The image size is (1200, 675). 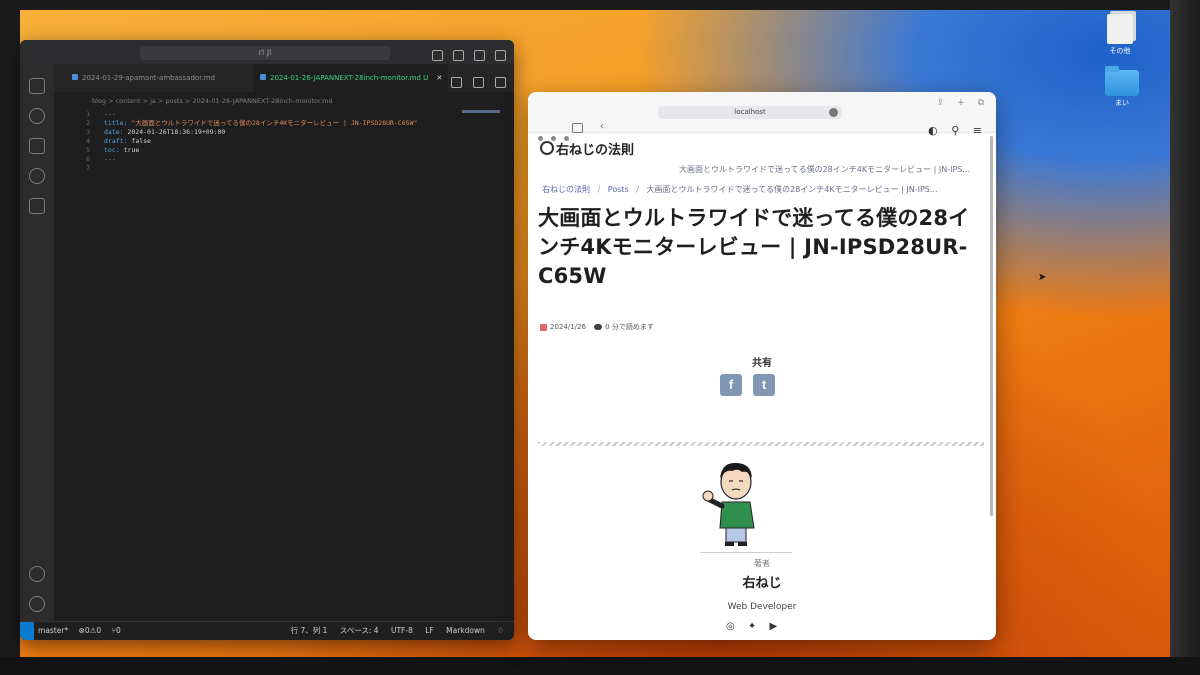 I want to click on tab-overview-icon: ⧉, so click(x=981, y=103).